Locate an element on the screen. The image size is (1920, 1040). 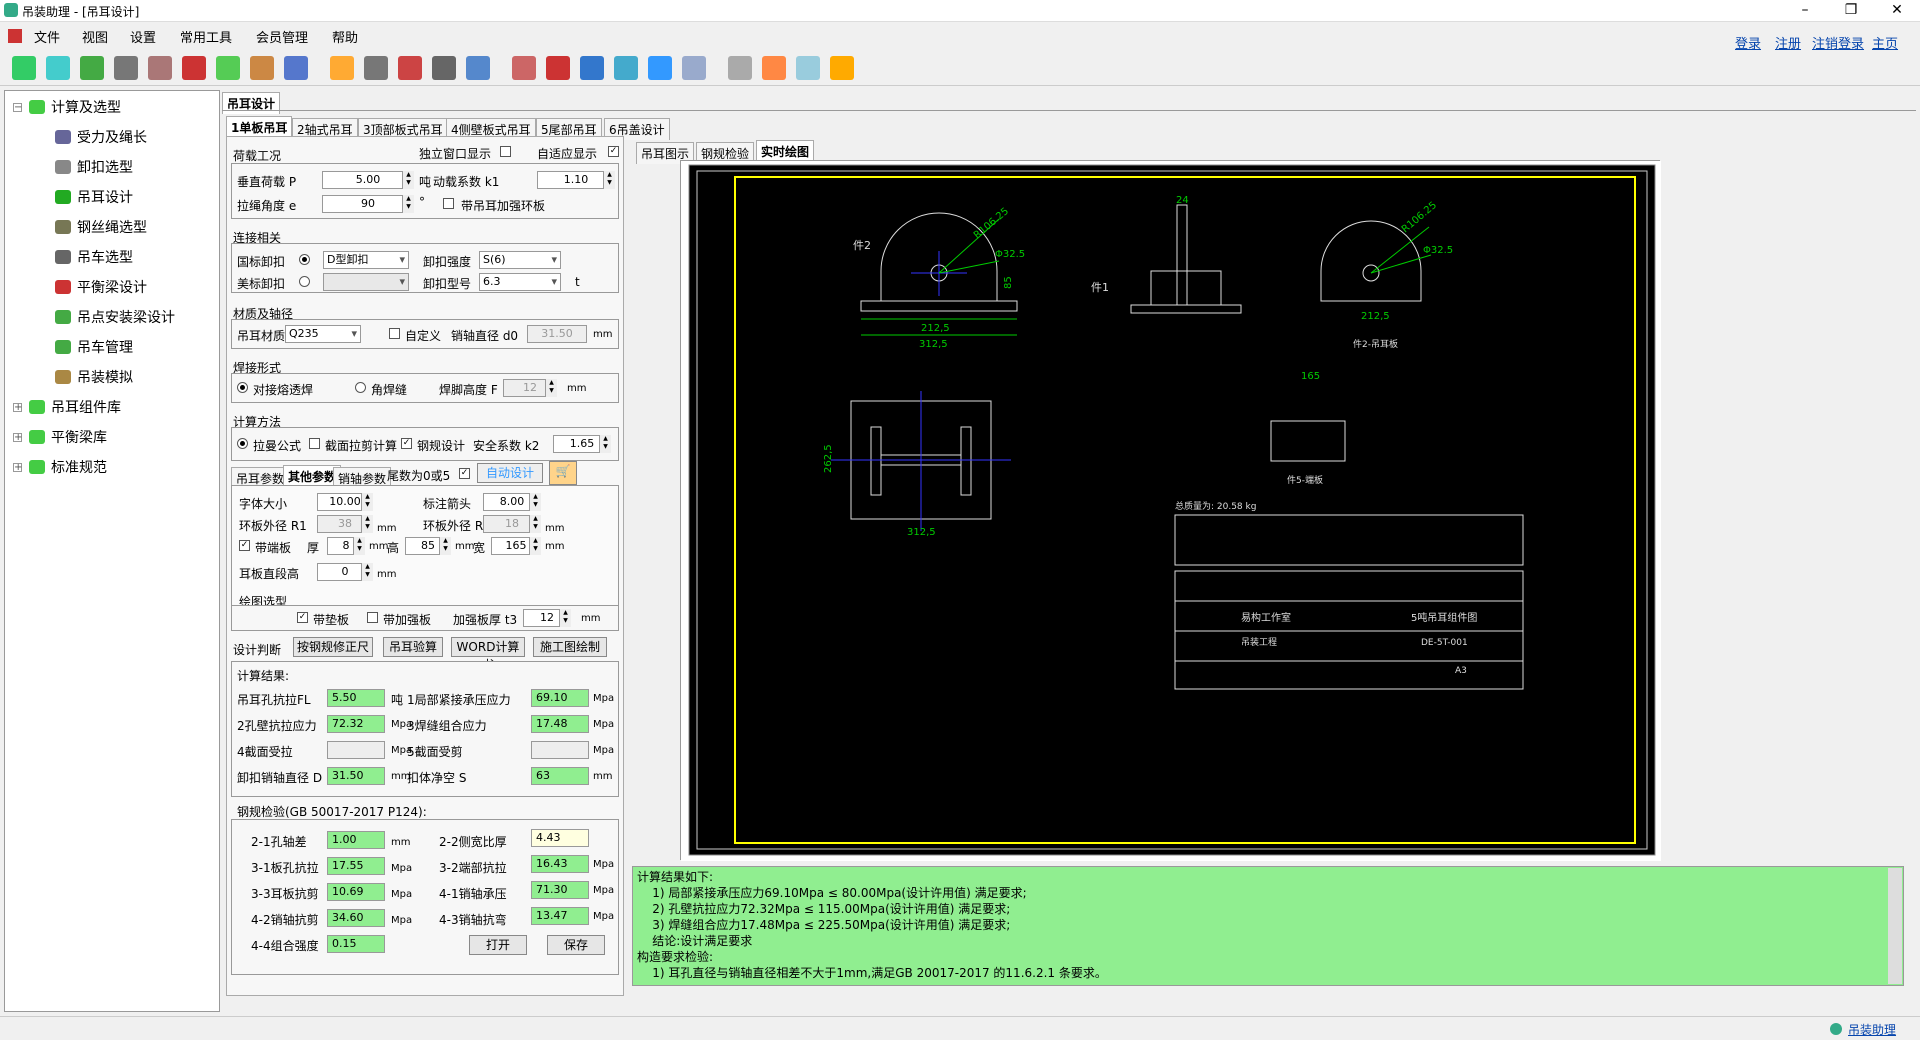
pad-checkbox: ✓ is located at coordinates (302, 617).